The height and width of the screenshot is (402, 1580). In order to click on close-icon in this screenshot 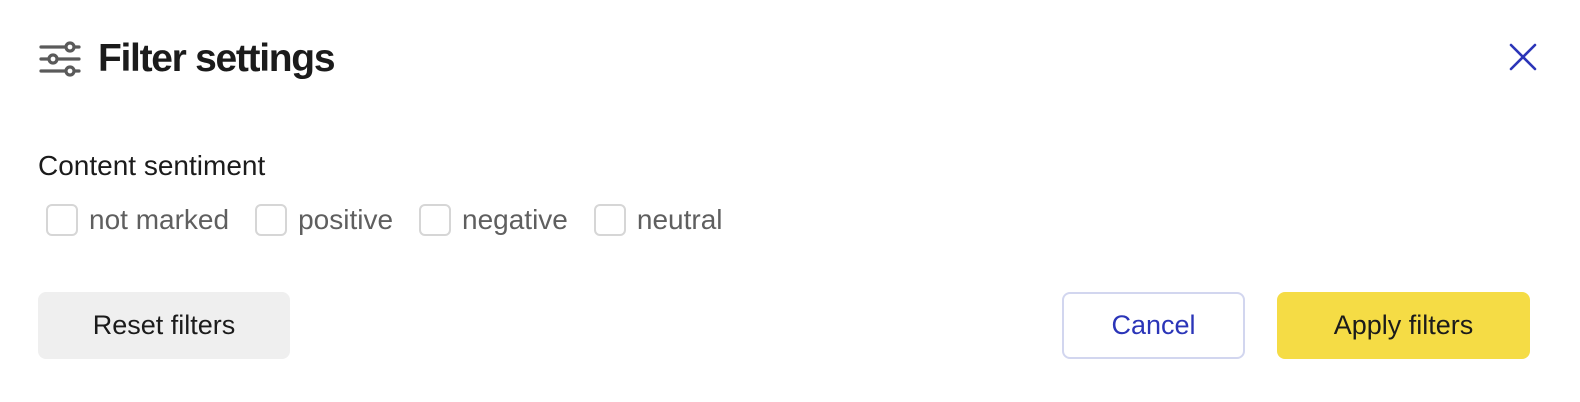, I will do `click(1523, 60)`.